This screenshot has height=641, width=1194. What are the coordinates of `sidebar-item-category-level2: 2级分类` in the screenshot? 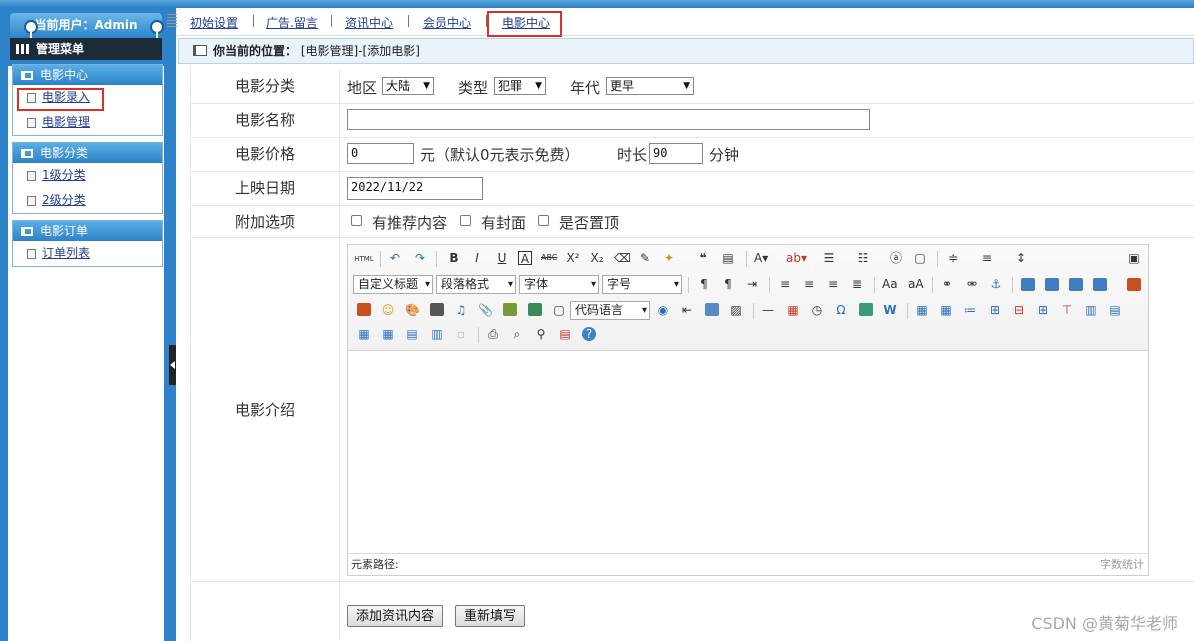 It's located at (87, 200).